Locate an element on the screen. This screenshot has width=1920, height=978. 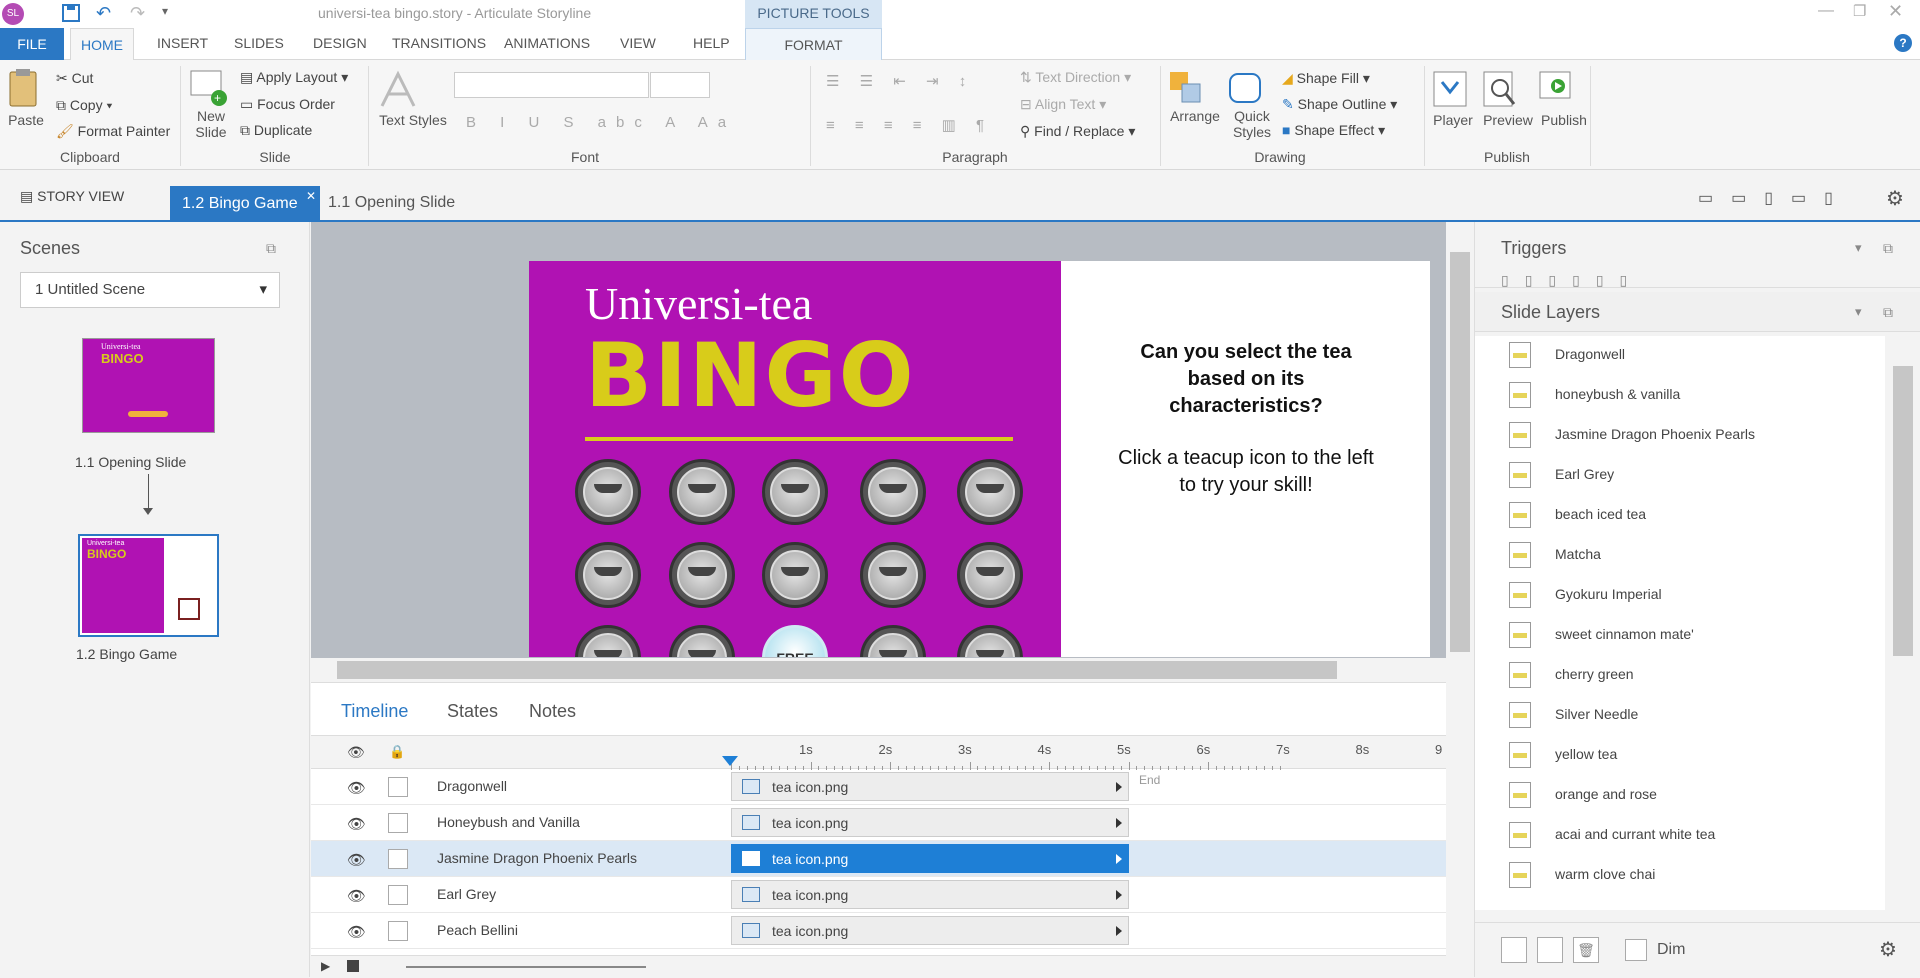
layer-item: Silver Needle is located at coordinates (1680, 716).